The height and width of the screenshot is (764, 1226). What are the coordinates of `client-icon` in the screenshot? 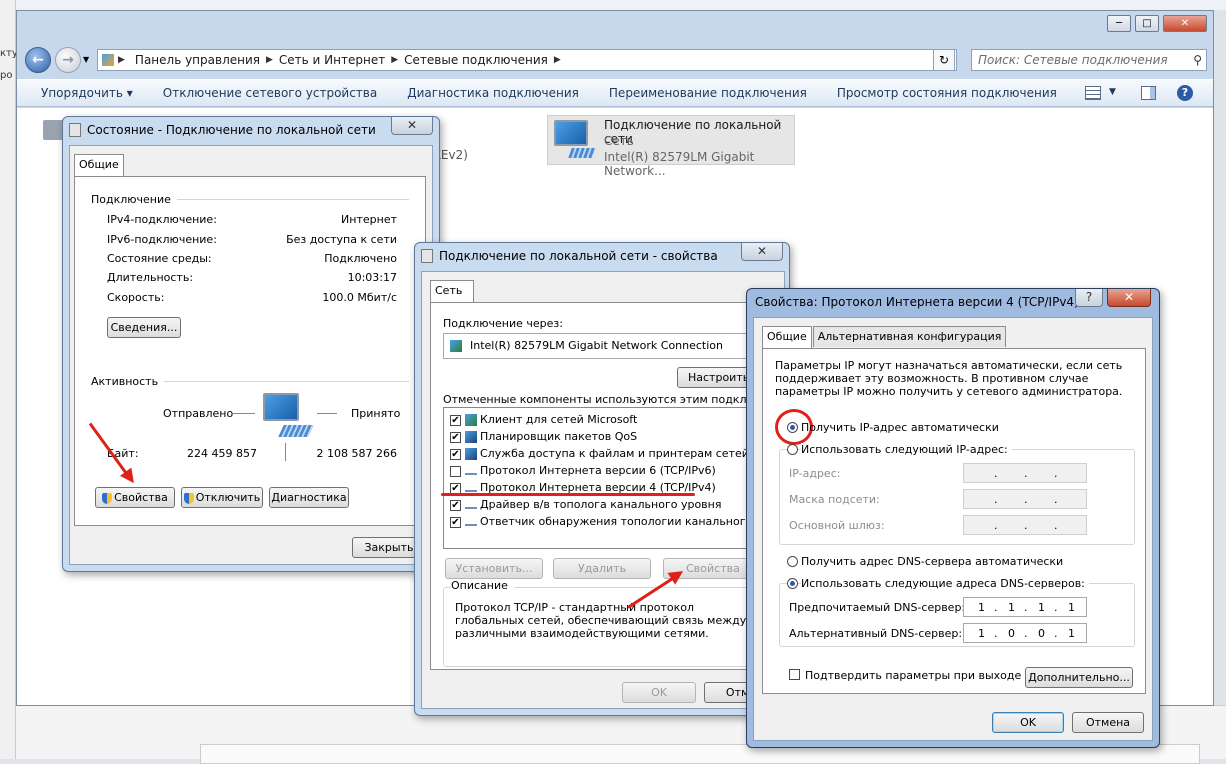 It's located at (471, 420).